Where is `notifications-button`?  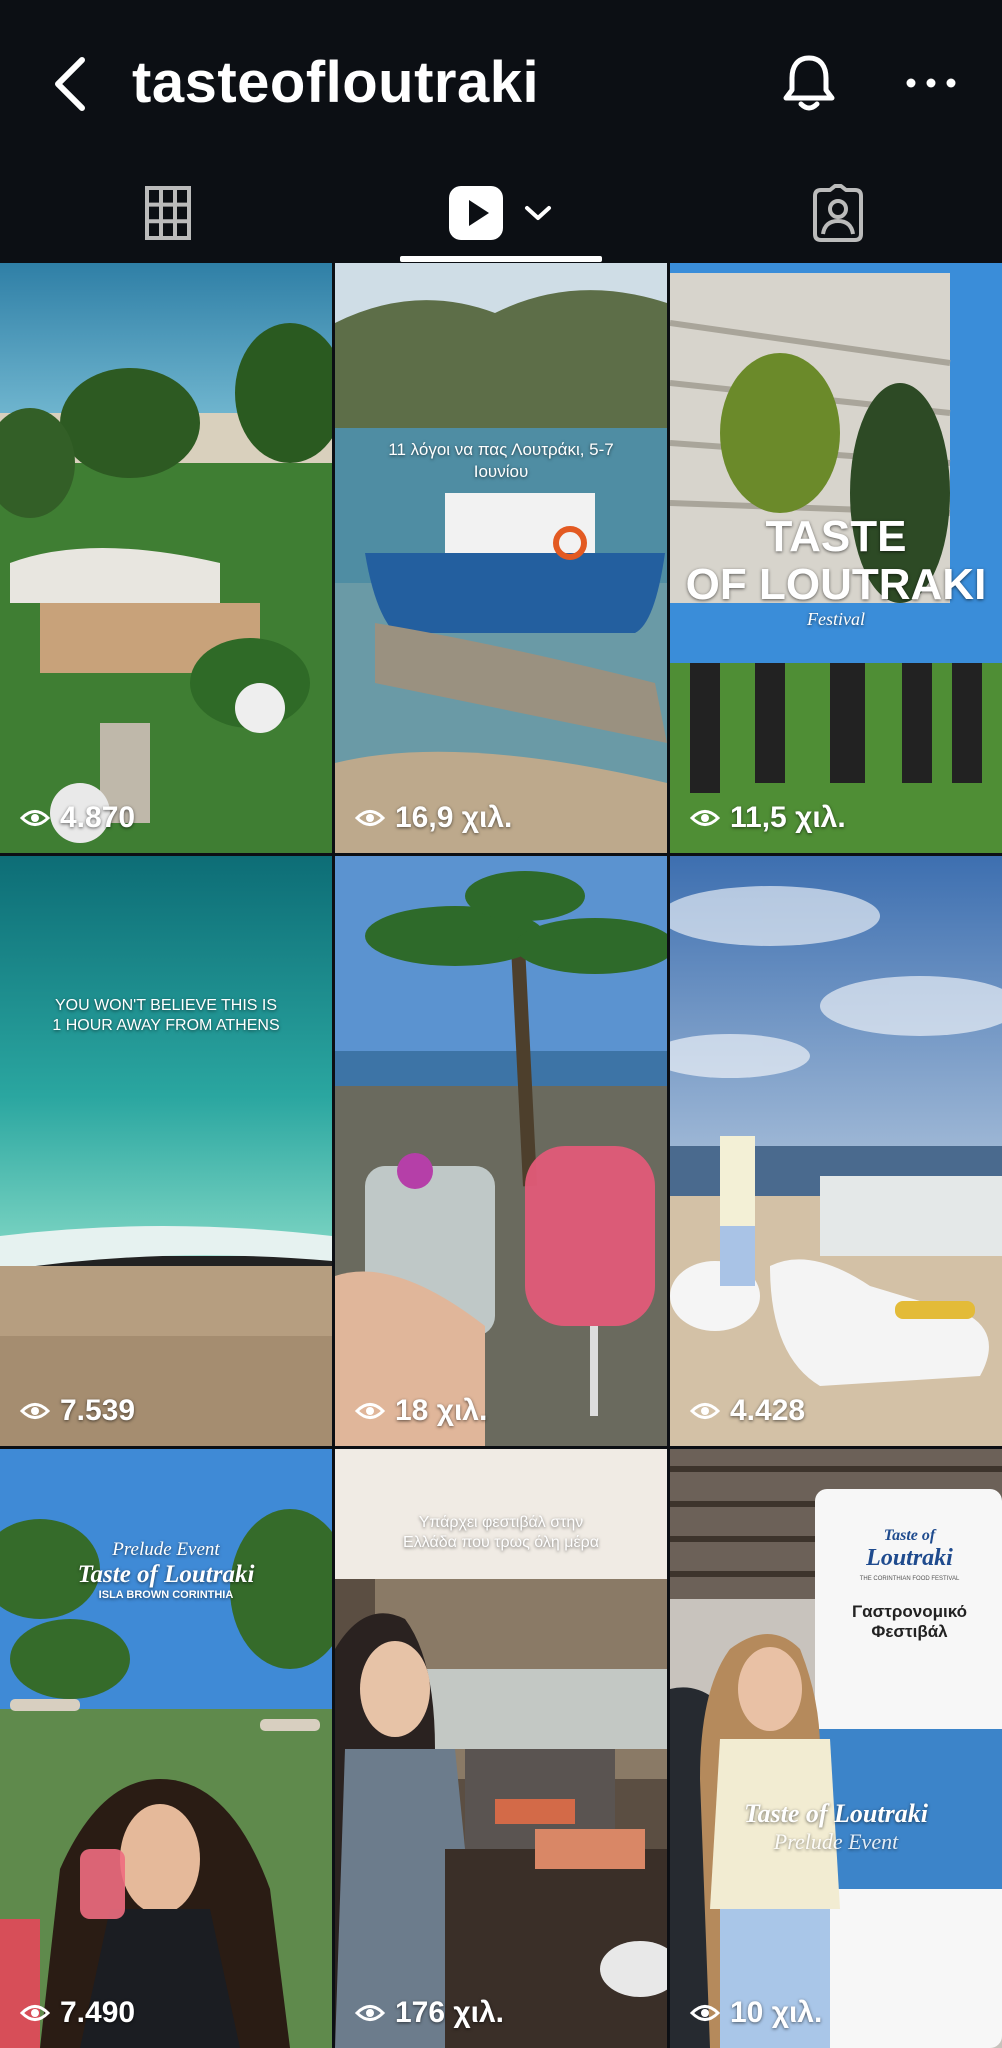
notifications-button is located at coordinates (809, 83).